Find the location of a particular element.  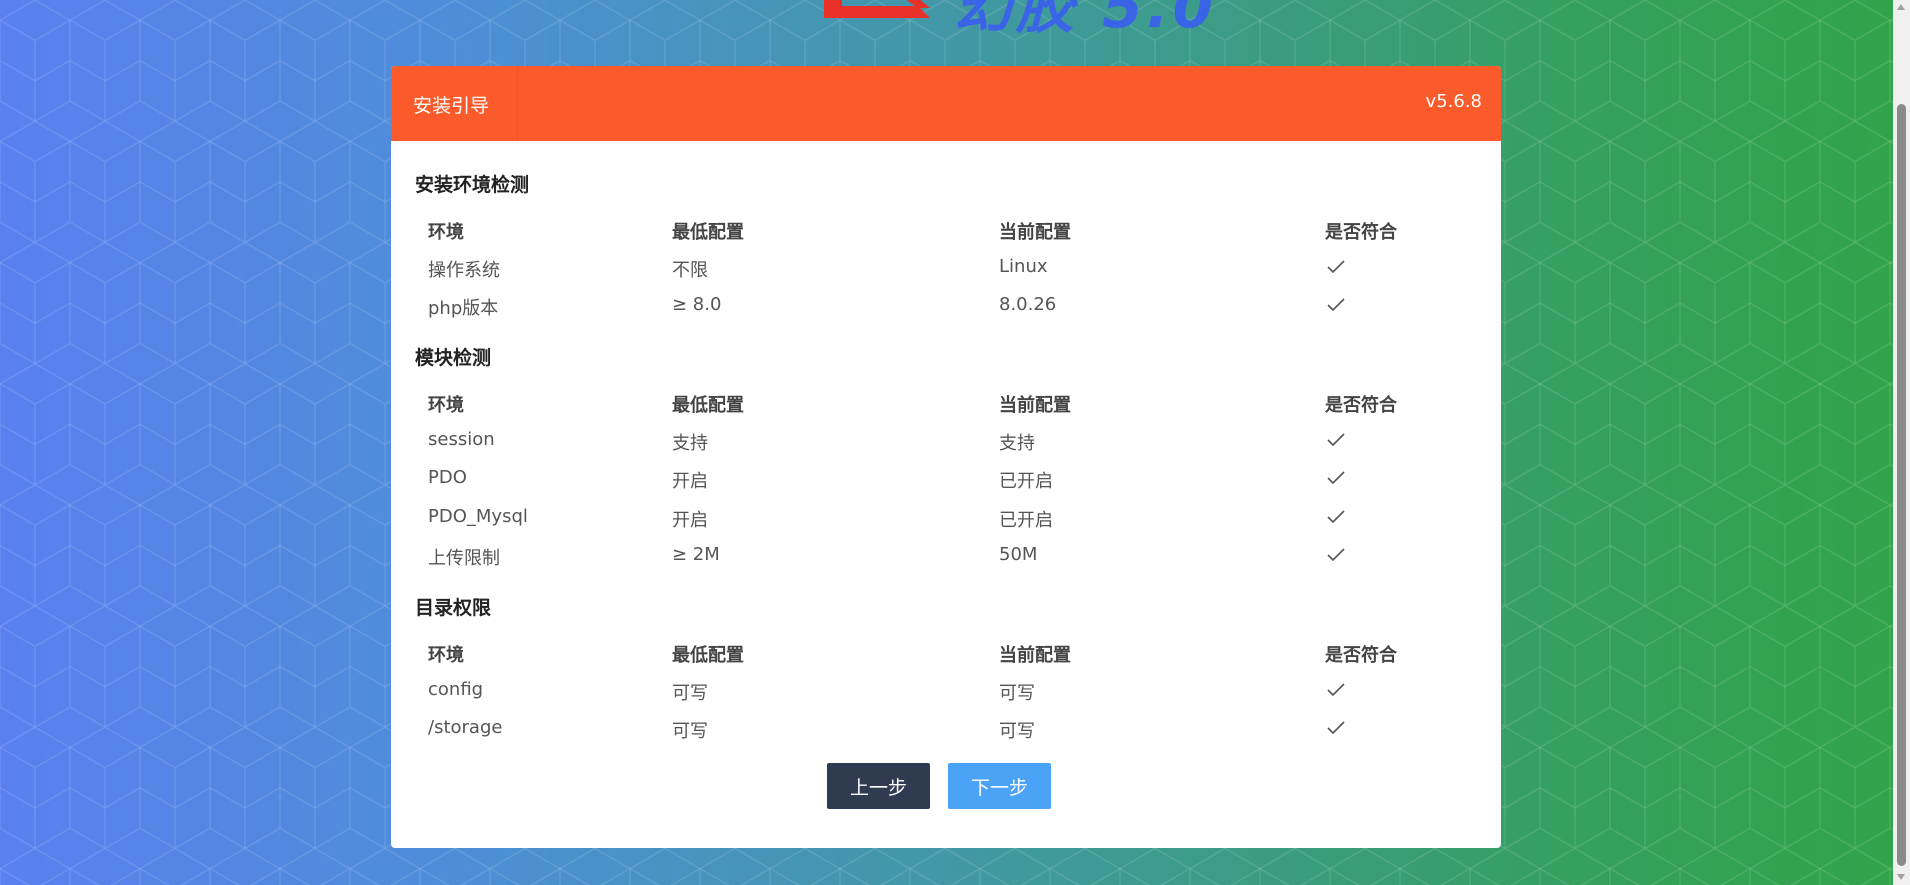

table-row: 操作系统 不限 Linux is located at coordinates (946, 267).